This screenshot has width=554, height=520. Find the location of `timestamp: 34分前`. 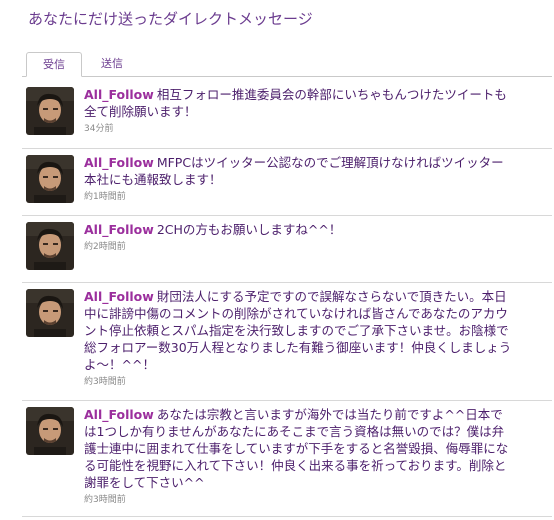

timestamp: 34分前 is located at coordinates (299, 129).